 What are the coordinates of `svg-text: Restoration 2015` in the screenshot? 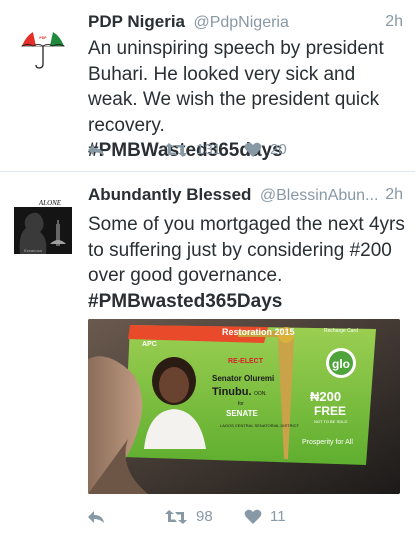 It's located at (258, 332).